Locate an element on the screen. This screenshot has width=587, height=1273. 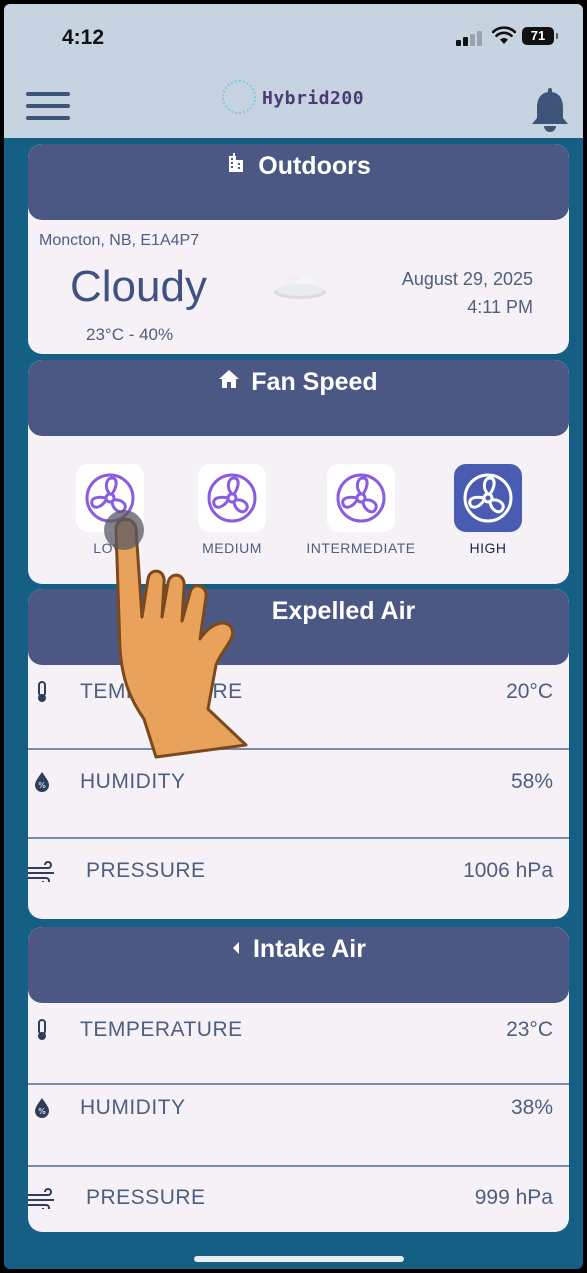
datetime-block: August 29, 2025 4:11 PM is located at coordinates (467, 293).